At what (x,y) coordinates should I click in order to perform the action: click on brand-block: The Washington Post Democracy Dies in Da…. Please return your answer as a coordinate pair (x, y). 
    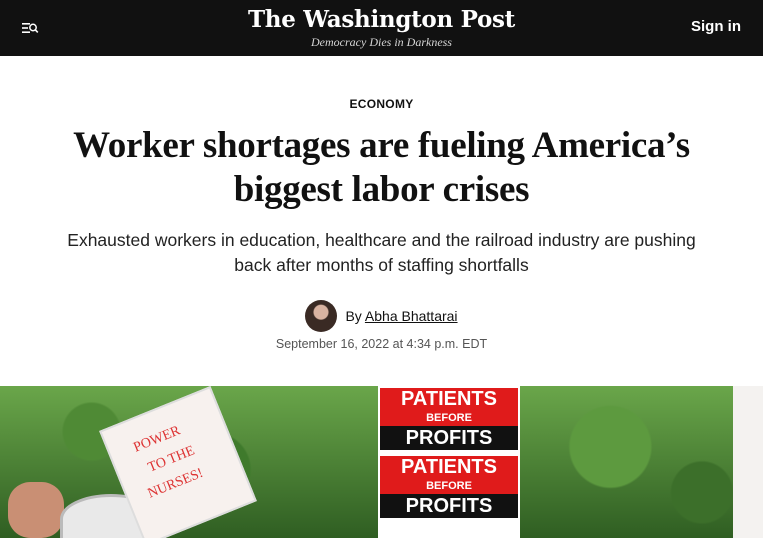
    Looking at the image, I should click on (381, 28).